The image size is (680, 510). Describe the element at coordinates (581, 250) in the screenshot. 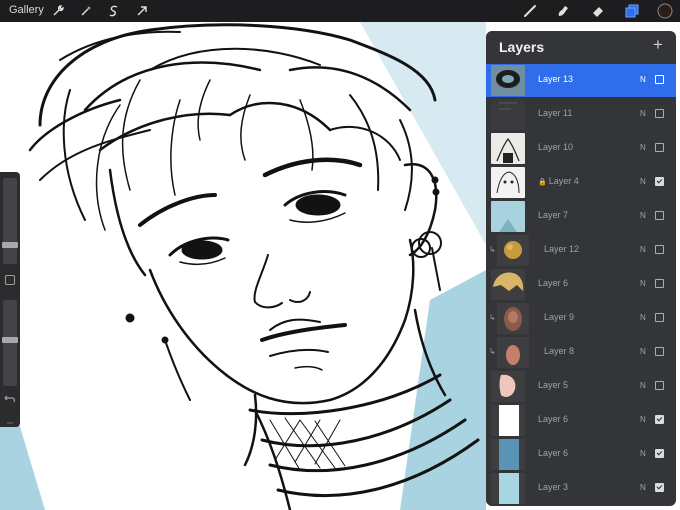

I see `layer-row: ↳ Layer 12 N` at that location.